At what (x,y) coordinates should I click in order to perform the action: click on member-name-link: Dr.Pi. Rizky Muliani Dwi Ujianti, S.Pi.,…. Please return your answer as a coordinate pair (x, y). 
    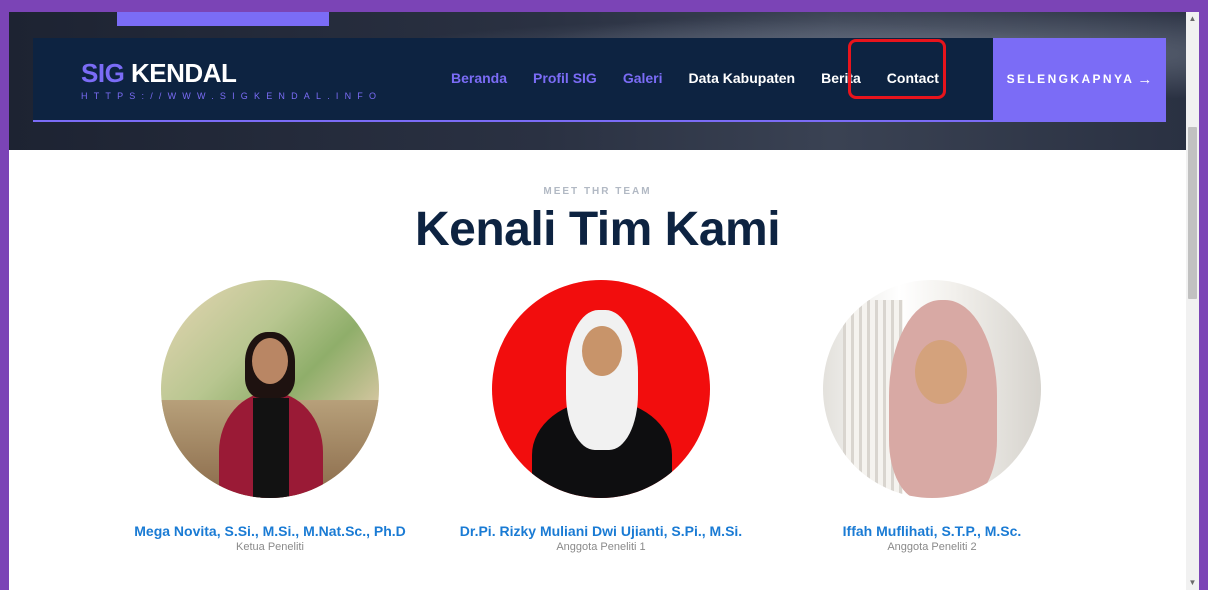
    Looking at the image, I should click on (601, 531).